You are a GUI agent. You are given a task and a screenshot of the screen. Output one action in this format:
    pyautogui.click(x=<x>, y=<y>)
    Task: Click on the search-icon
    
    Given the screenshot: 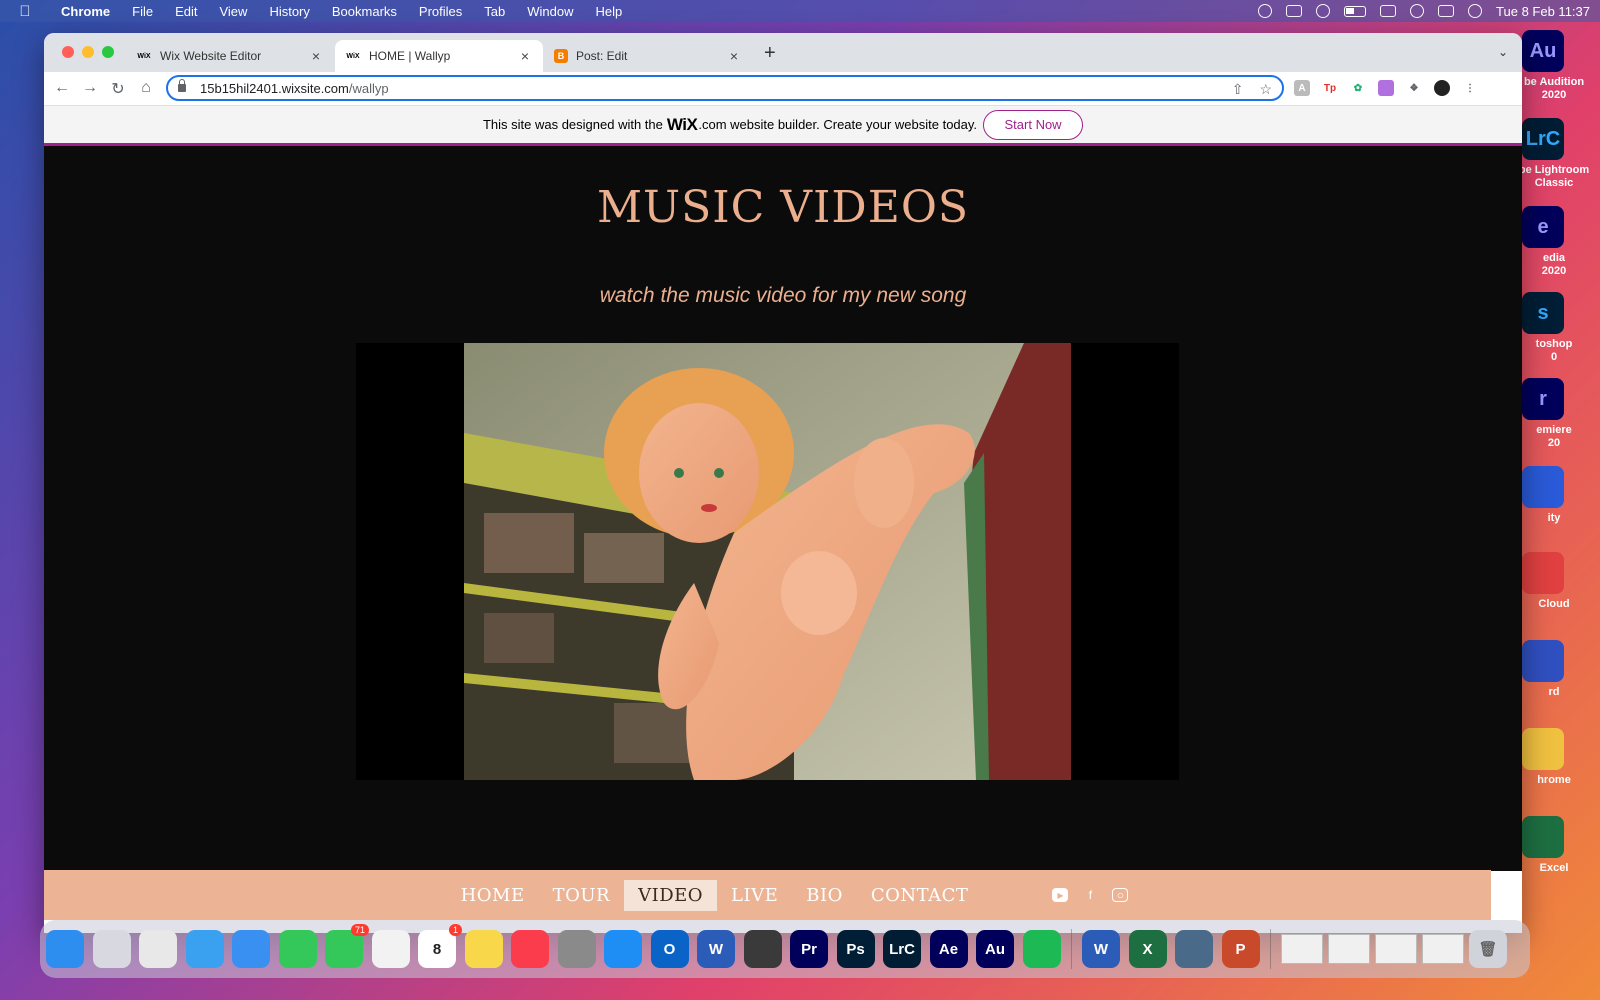 What is the action you would take?
    pyautogui.click(x=1417, y=11)
    